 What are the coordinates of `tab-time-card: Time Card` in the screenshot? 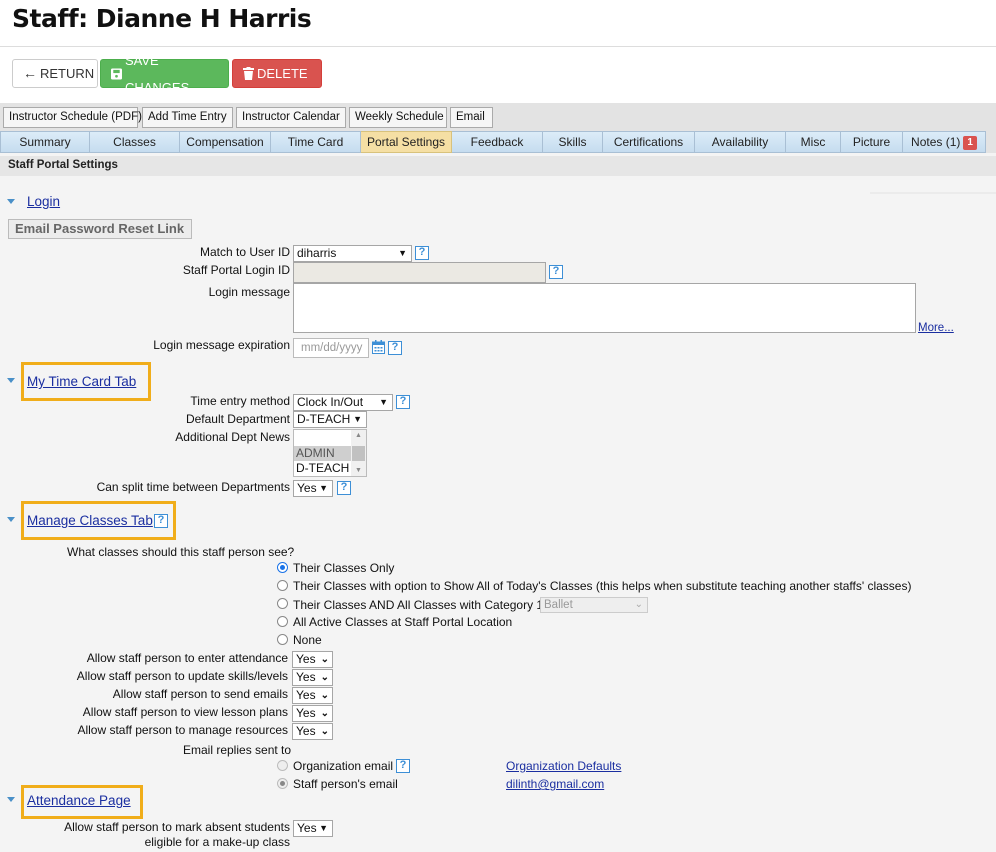 It's located at (316, 142).